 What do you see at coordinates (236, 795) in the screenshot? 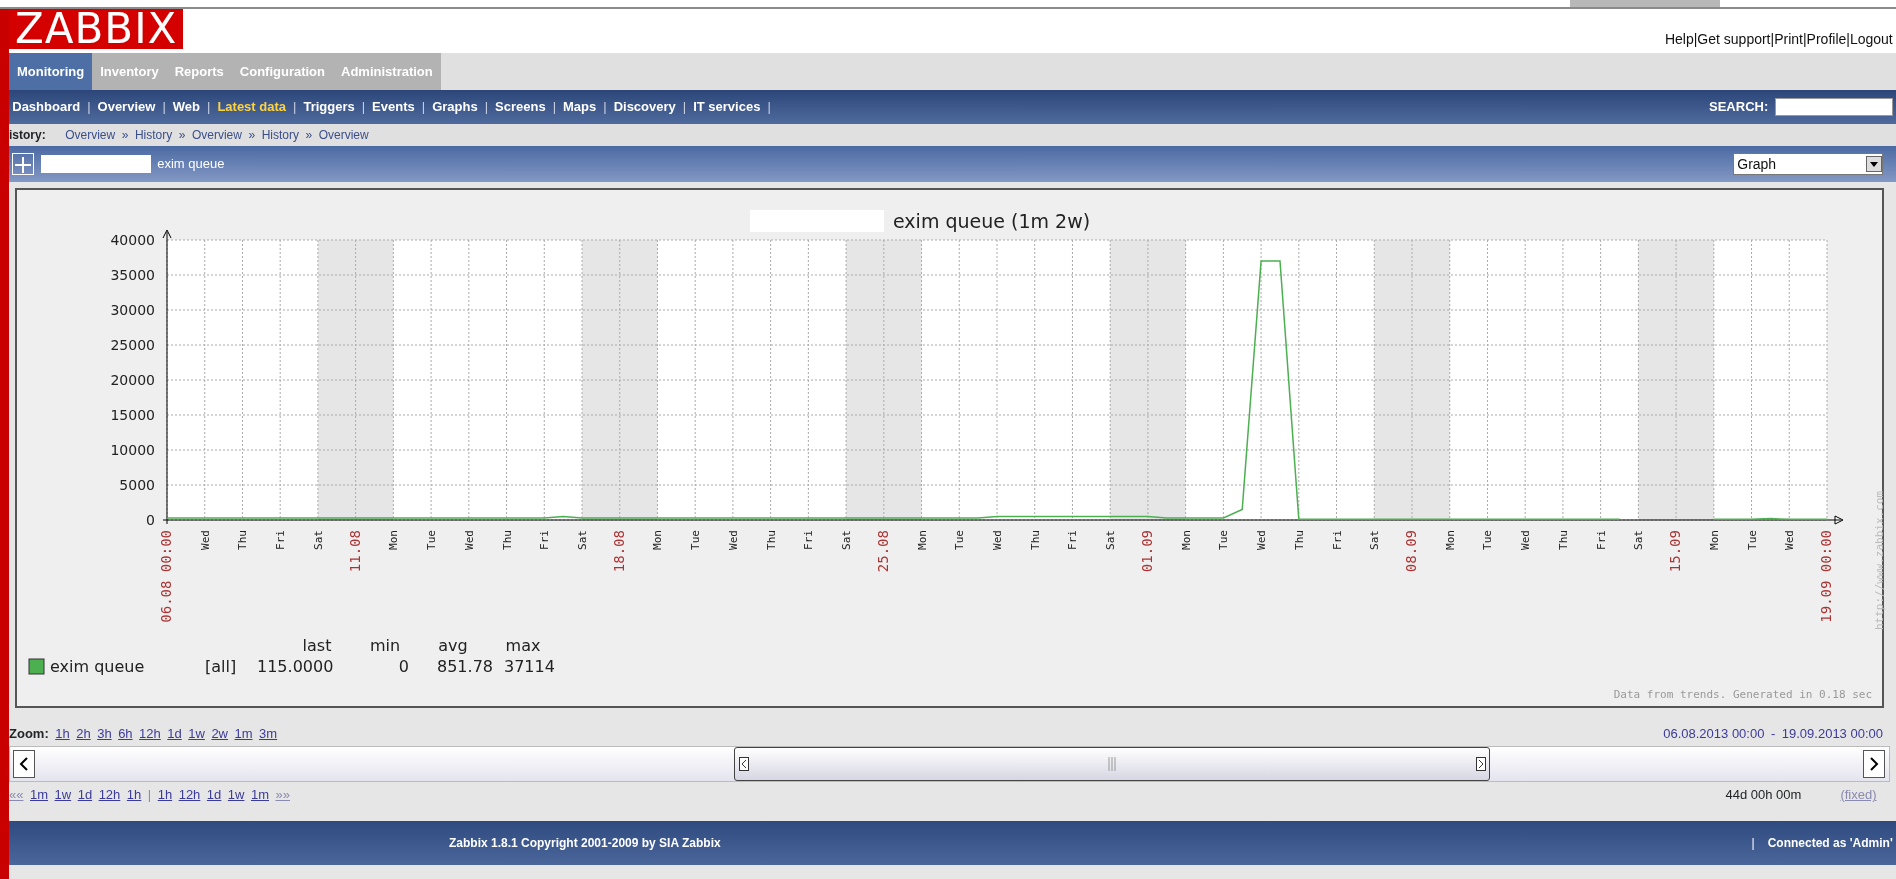
I see `forward-period-link: 1w` at bounding box center [236, 795].